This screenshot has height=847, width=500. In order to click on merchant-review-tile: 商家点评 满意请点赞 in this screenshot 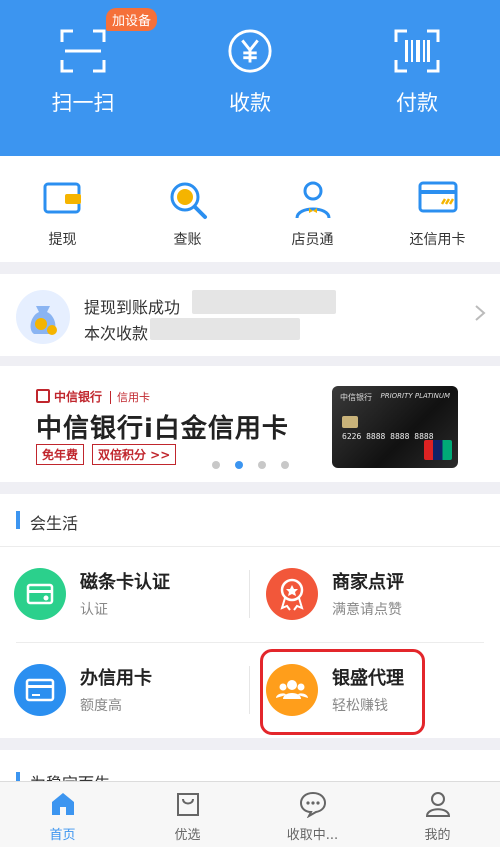, I will do `click(372, 594)`.